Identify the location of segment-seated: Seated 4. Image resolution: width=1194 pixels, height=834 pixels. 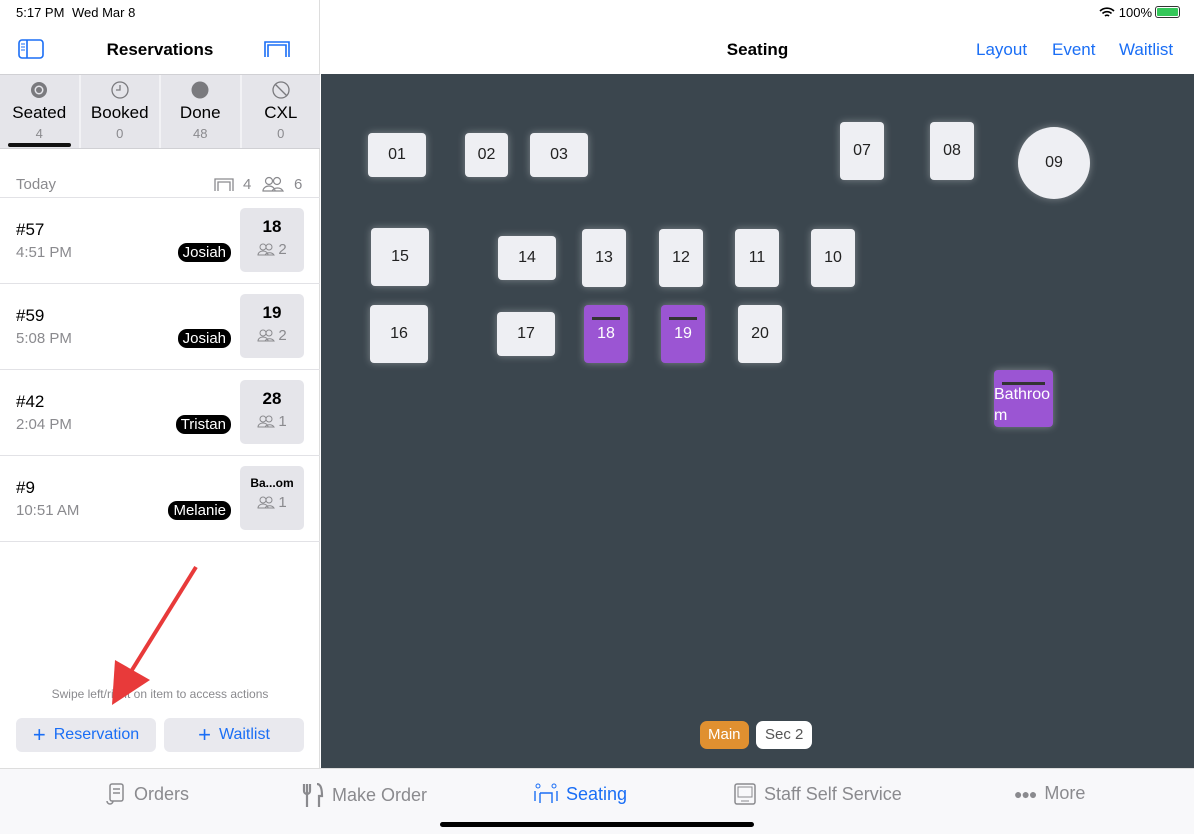
(40, 111).